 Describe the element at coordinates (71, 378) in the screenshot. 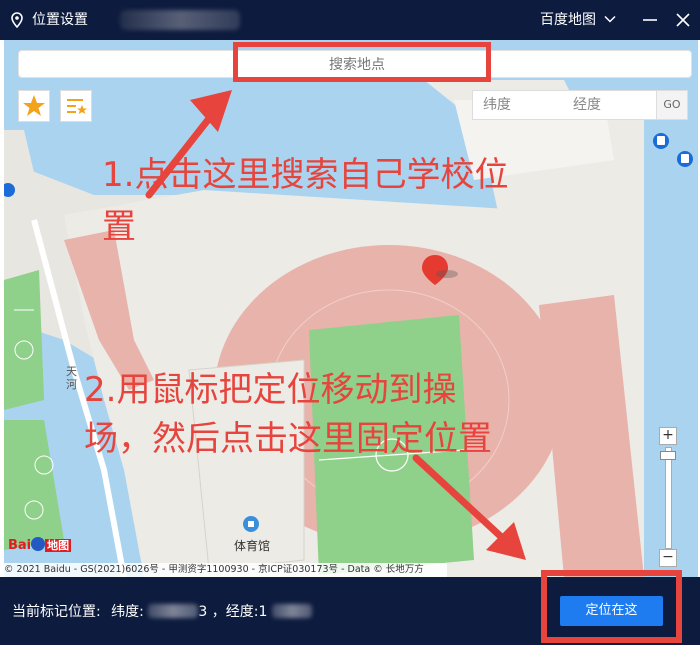

I see `road-label: 天河` at that location.